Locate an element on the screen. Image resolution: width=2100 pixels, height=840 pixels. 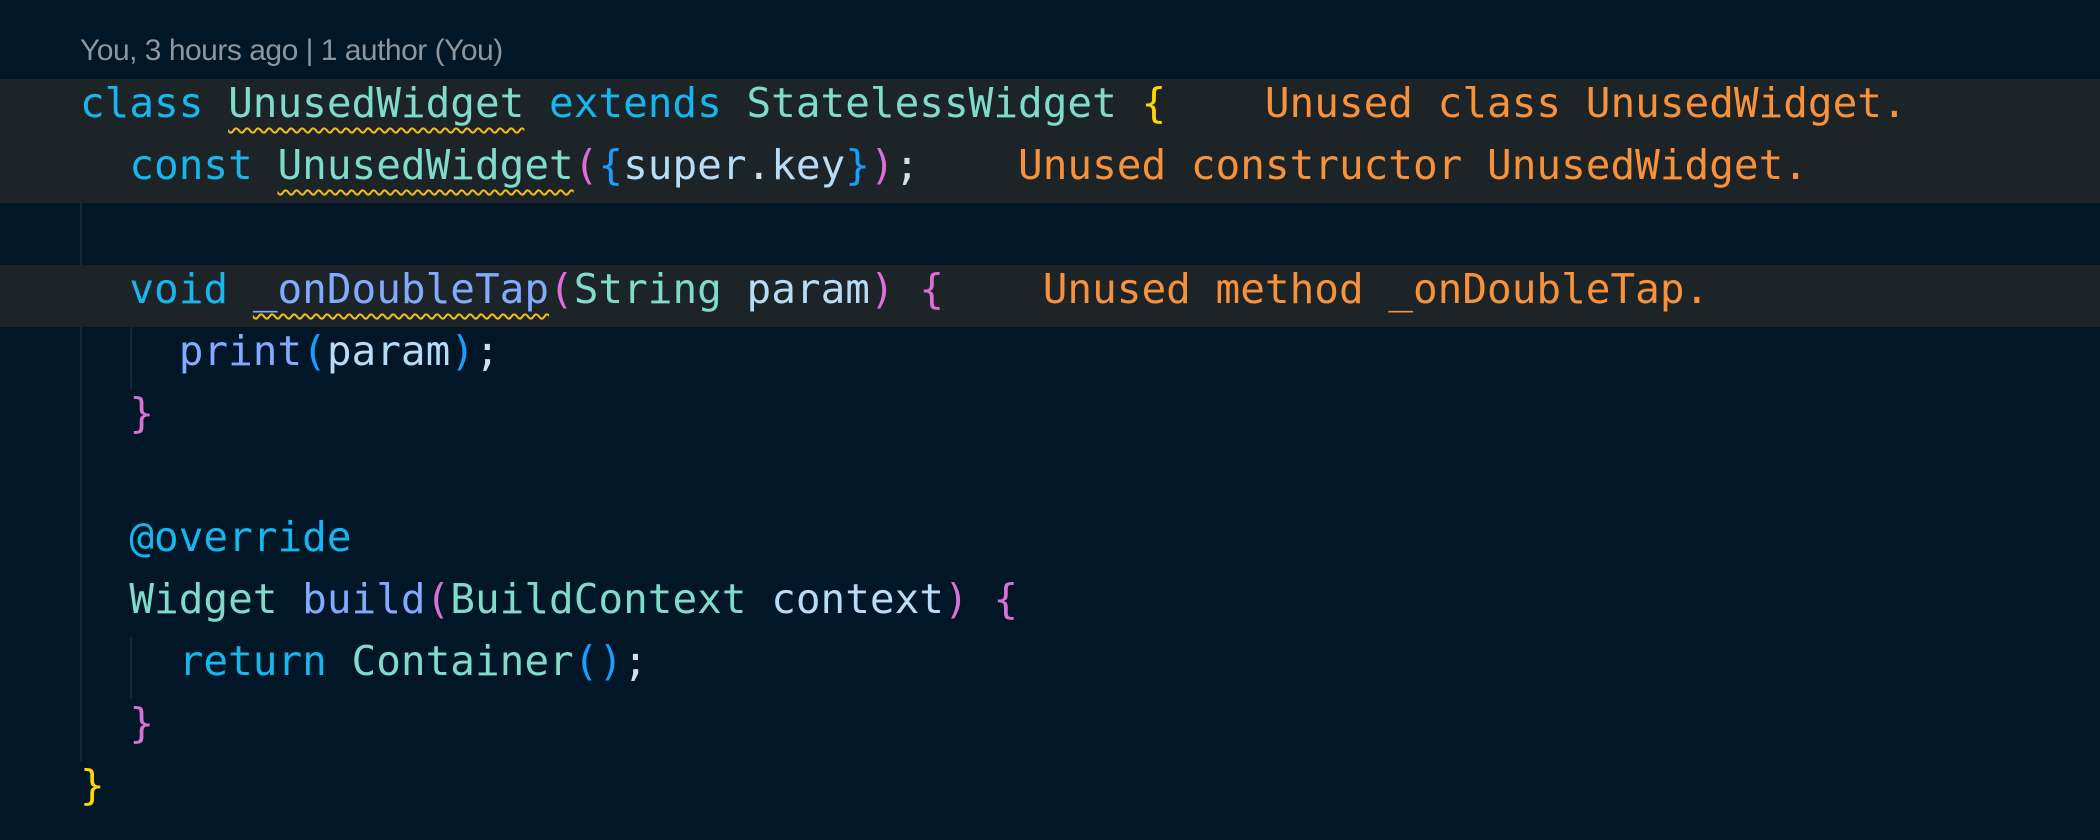
code-token: super is located at coordinates (685, 165).